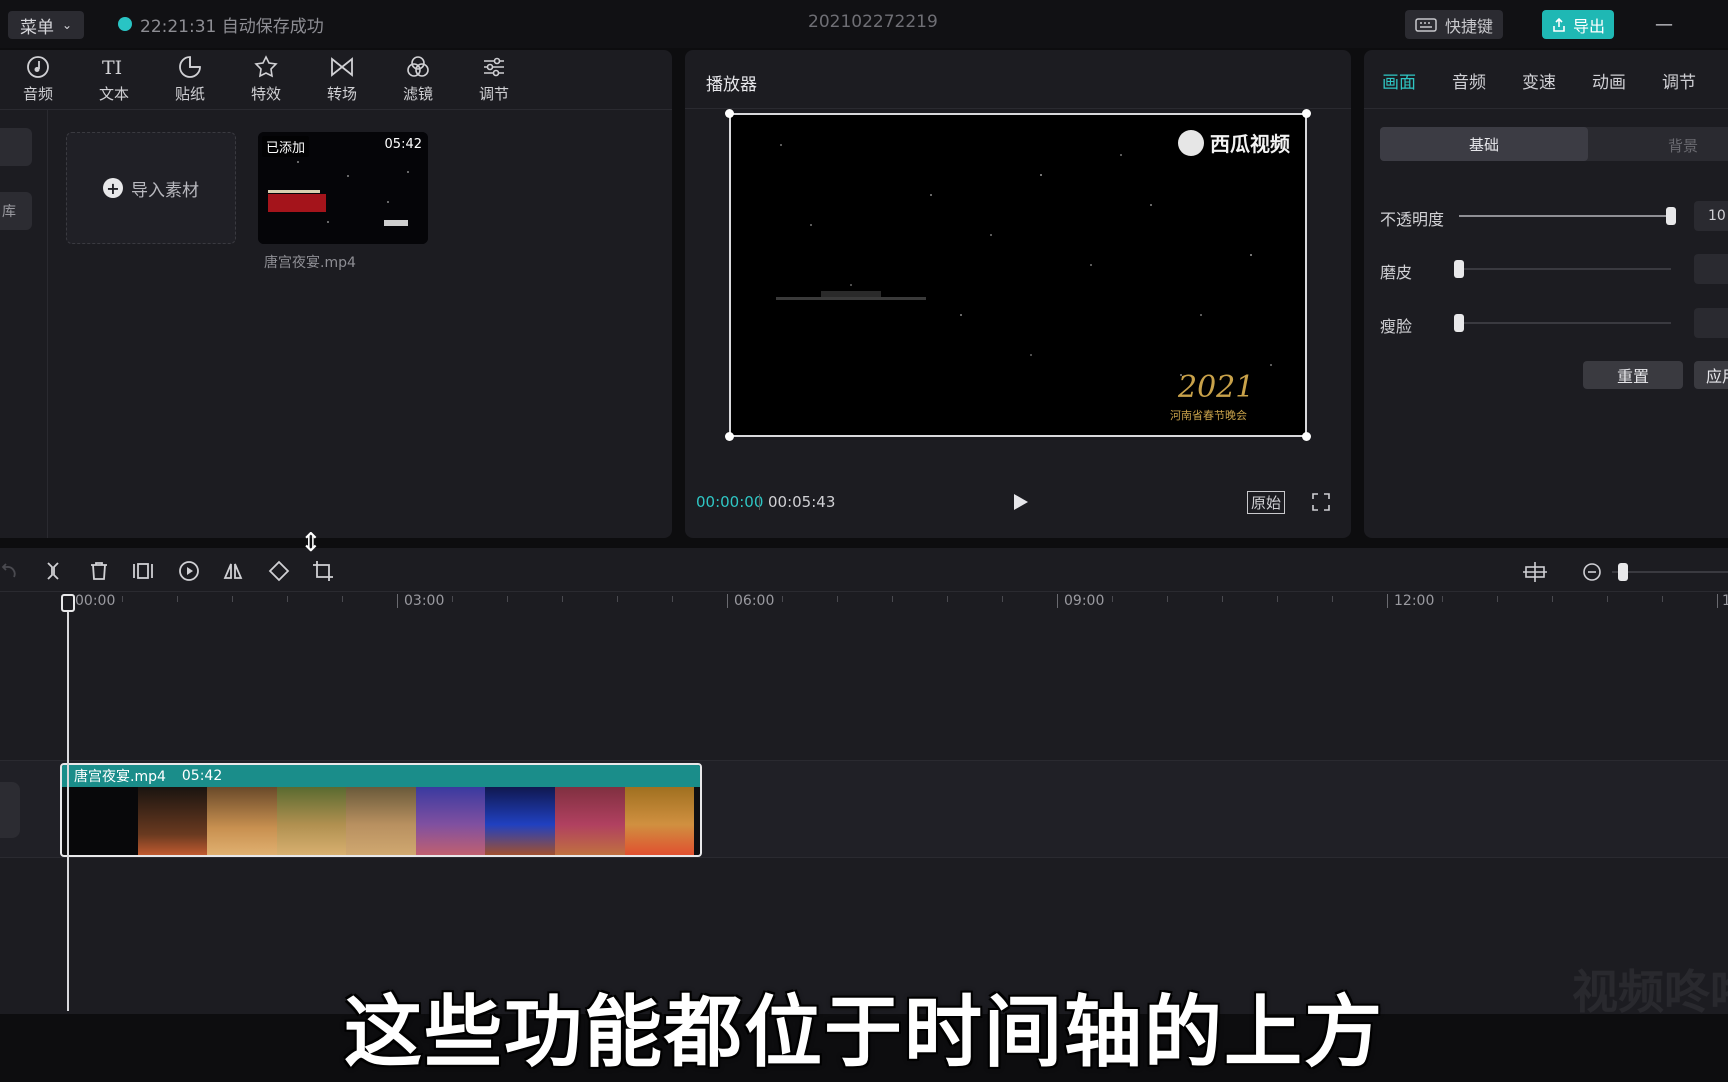 The height and width of the screenshot is (1082, 1728). I want to click on smooth-track, so click(1565, 269).